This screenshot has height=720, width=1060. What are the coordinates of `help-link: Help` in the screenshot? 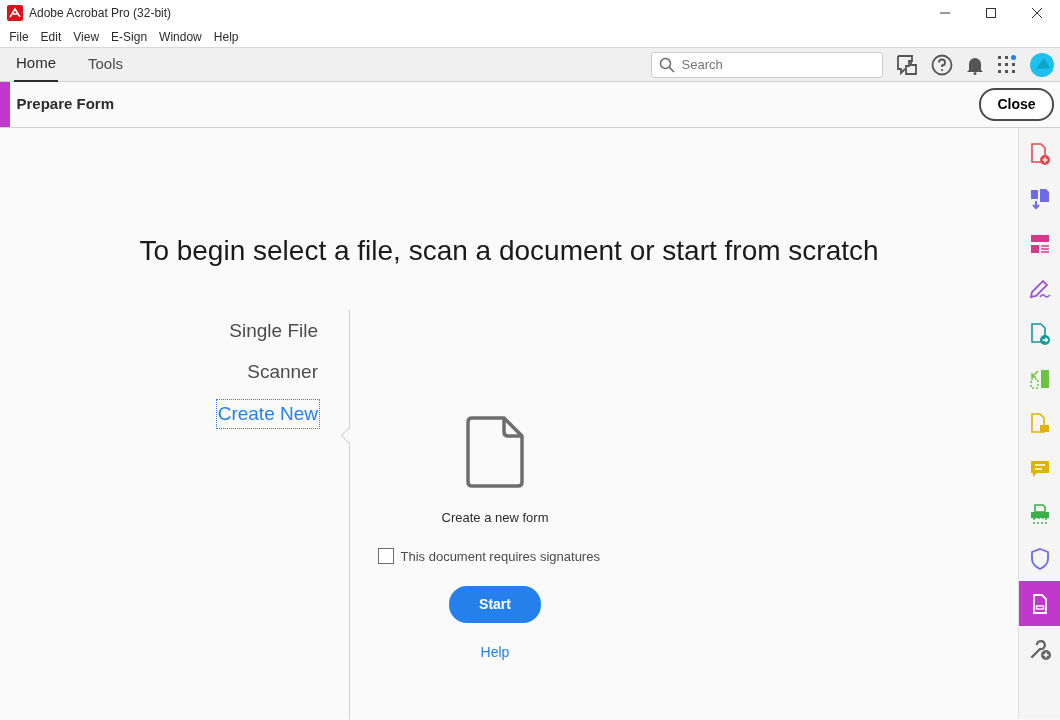 It's located at (495, 652).